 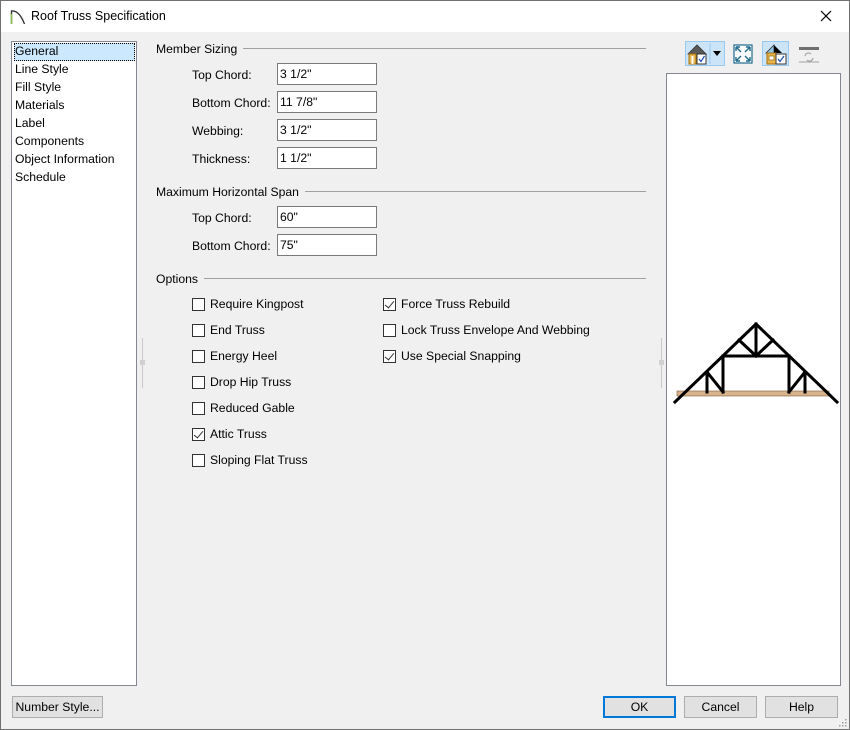 I want to click on options-divider, so click(x=401, y=278).